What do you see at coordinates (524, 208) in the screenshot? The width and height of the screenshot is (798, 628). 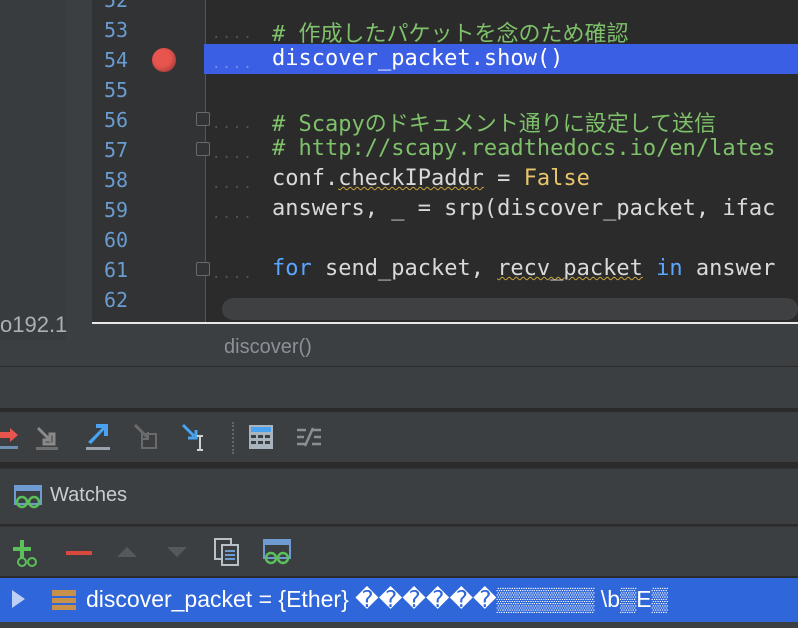 I see `code-line: answers, _ = srp(discover_packet, ifac` at bounding box center [524, 208].